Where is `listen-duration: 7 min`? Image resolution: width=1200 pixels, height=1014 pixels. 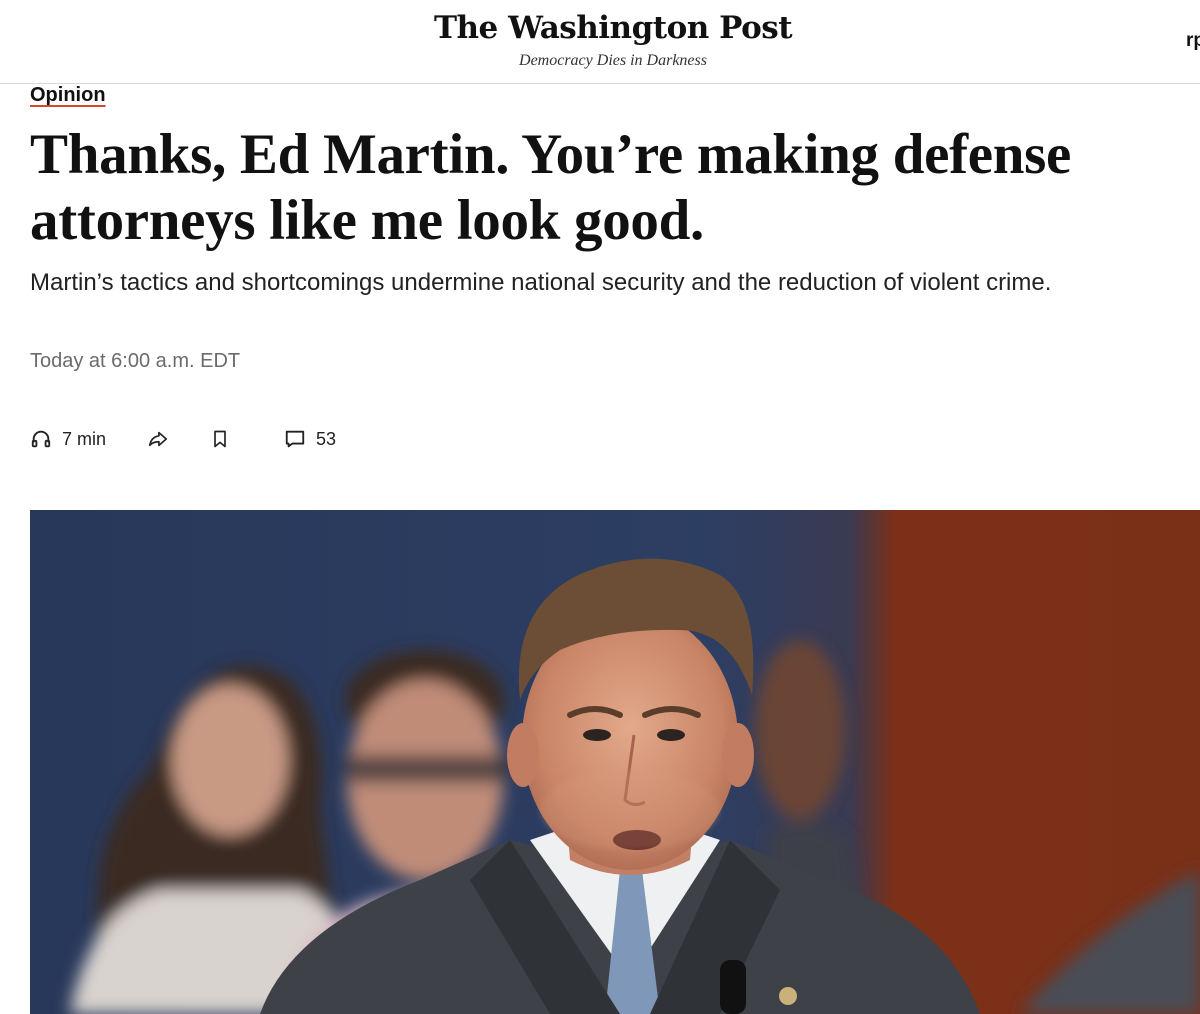 listen-duration: 7 min is located at coordinates (84, 438).